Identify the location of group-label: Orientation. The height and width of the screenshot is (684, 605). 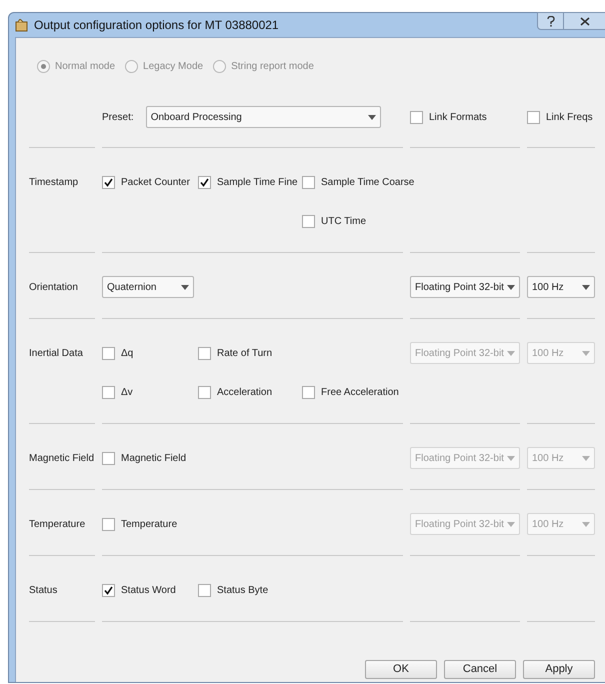
(53, 287).